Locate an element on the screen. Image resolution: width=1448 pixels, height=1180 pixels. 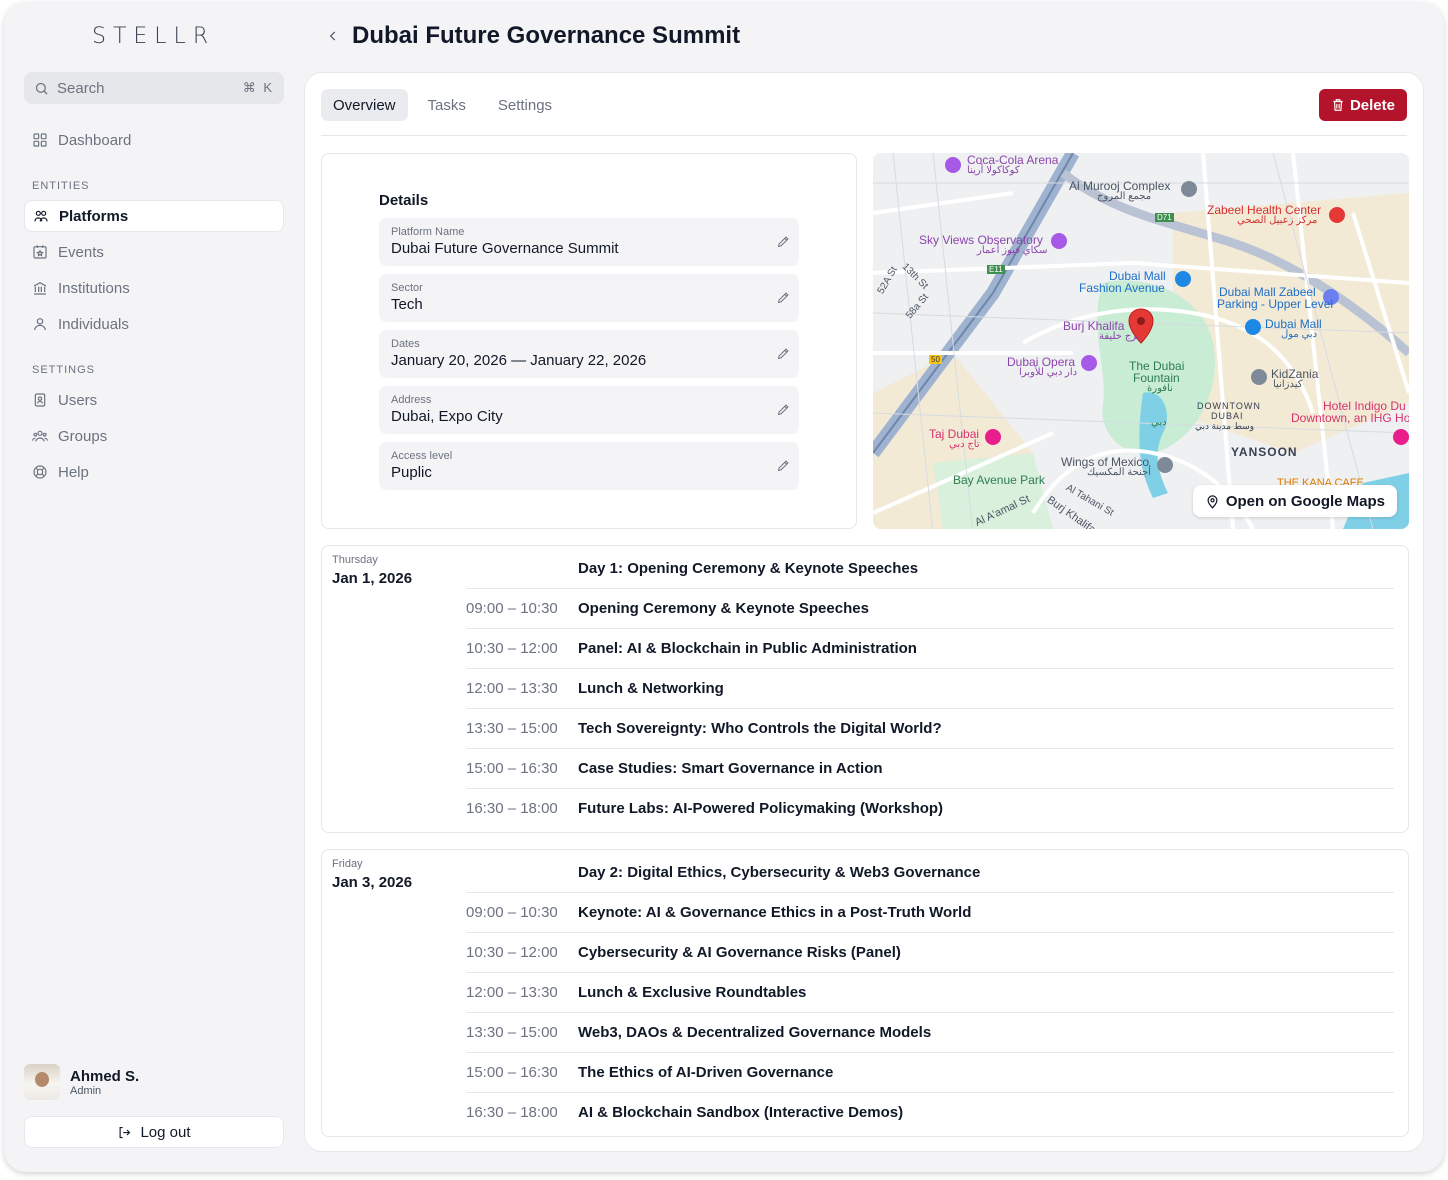
sidebar-item-label: Platforms is located at coordinates (94, 216).